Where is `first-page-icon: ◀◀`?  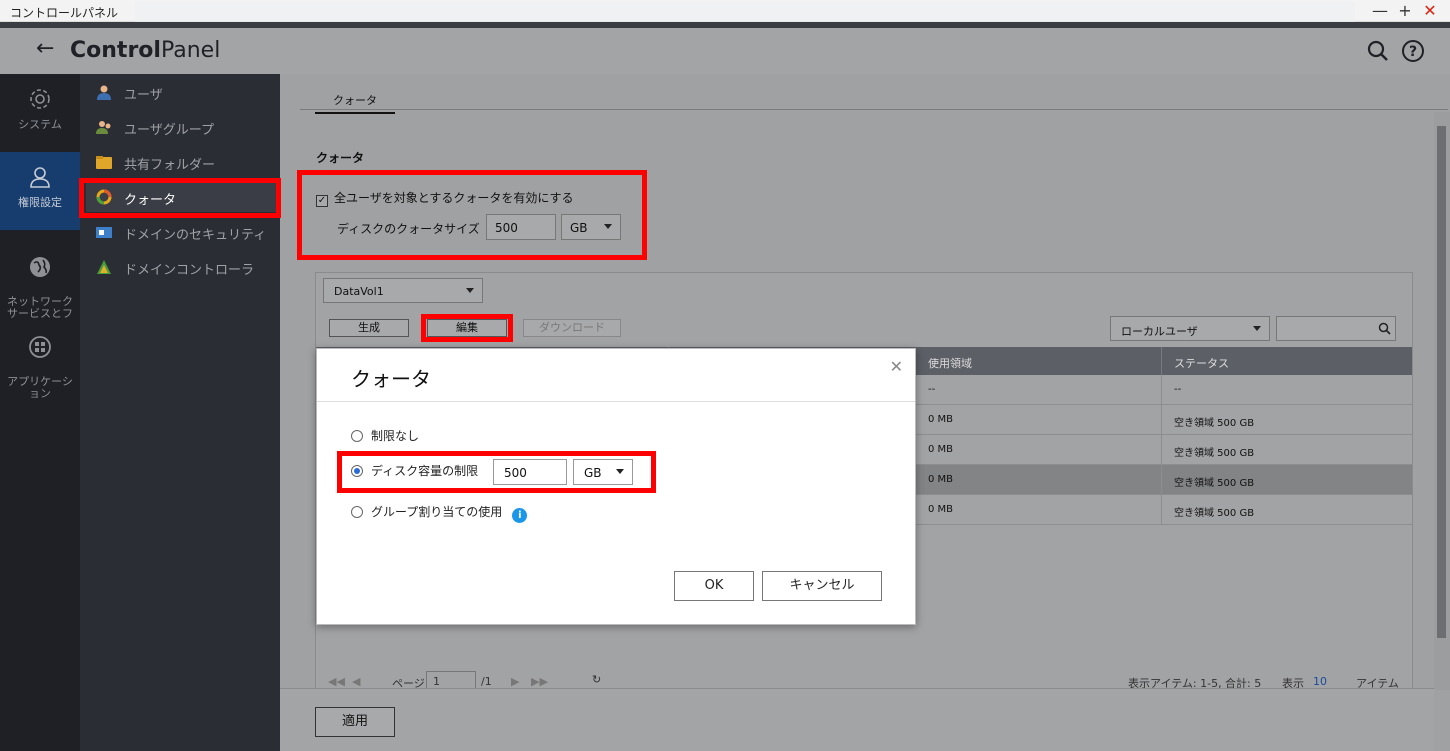 first-page-icon: ◀◀ is located at coordinates (336, 681).